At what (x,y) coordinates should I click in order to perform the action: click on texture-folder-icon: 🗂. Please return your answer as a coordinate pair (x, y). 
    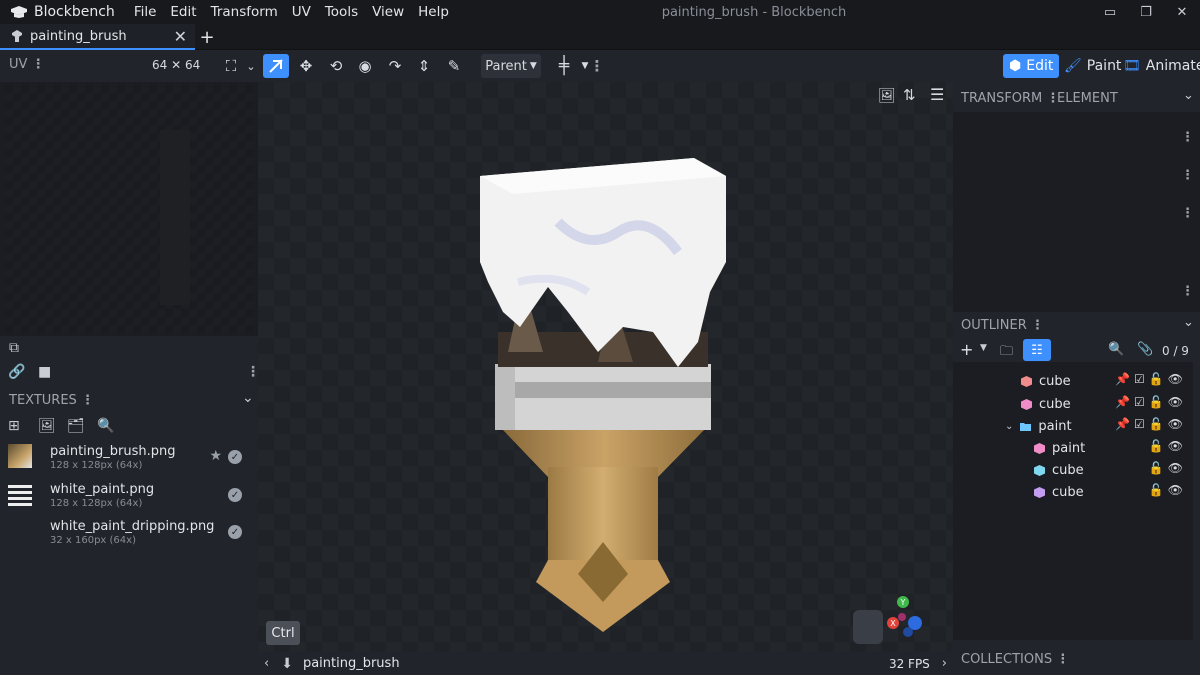
    Looking at the image, I should click on (76, 426).